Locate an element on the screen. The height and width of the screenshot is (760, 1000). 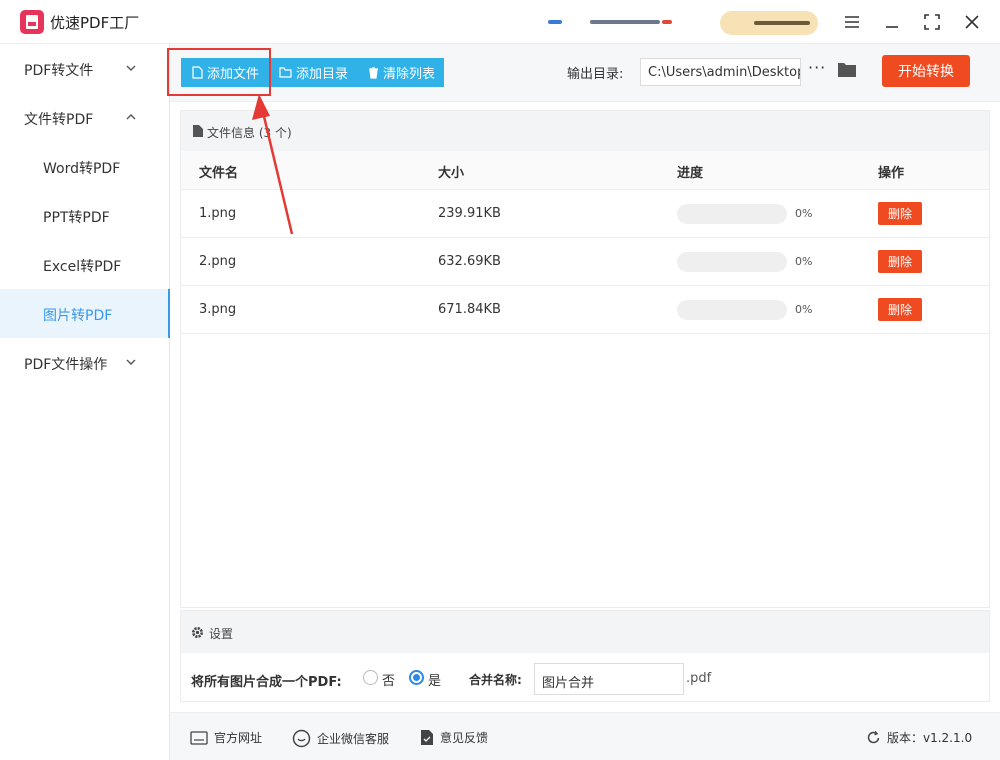
table-row: 1.png 239.91KB 0% 删除 is located at coordinates (585, 214).